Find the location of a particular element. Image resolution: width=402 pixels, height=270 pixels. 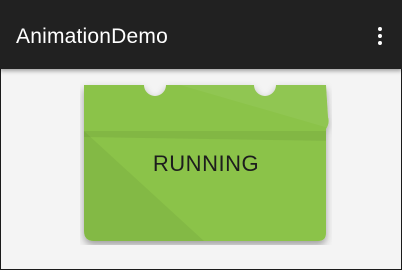

status-label: RUNNING is located at coordinates (206, 163).